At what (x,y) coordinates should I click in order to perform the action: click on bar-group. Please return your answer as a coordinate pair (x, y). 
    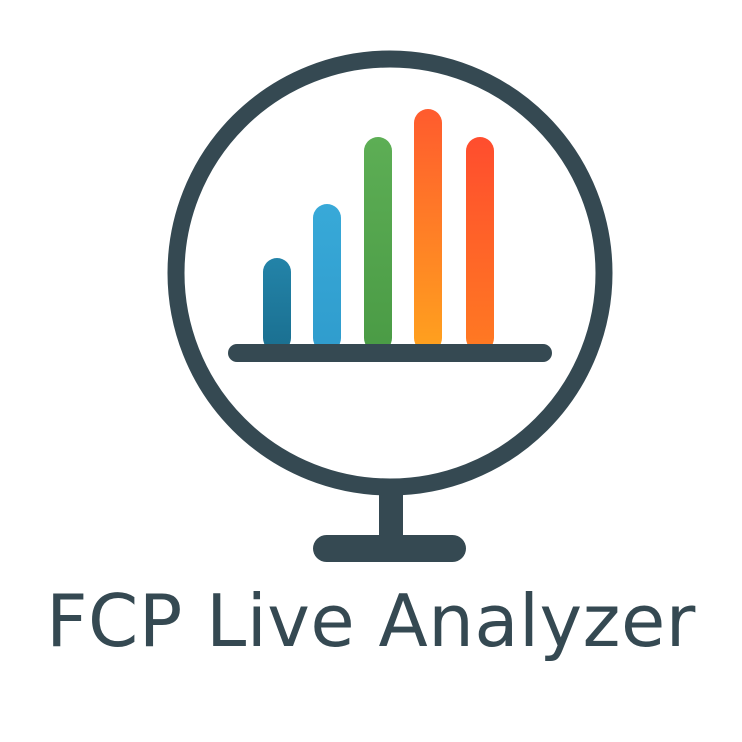
    Looking at the image, I should click on (378, 230).